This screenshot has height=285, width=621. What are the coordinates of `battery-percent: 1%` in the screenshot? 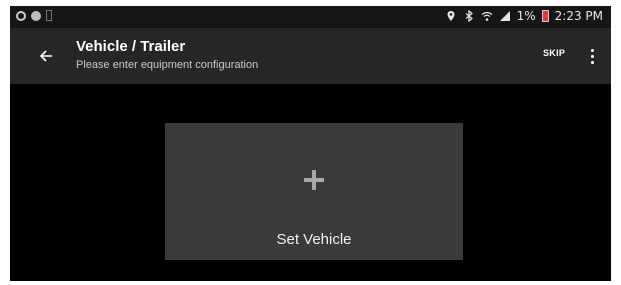 It's located at (526, 16).